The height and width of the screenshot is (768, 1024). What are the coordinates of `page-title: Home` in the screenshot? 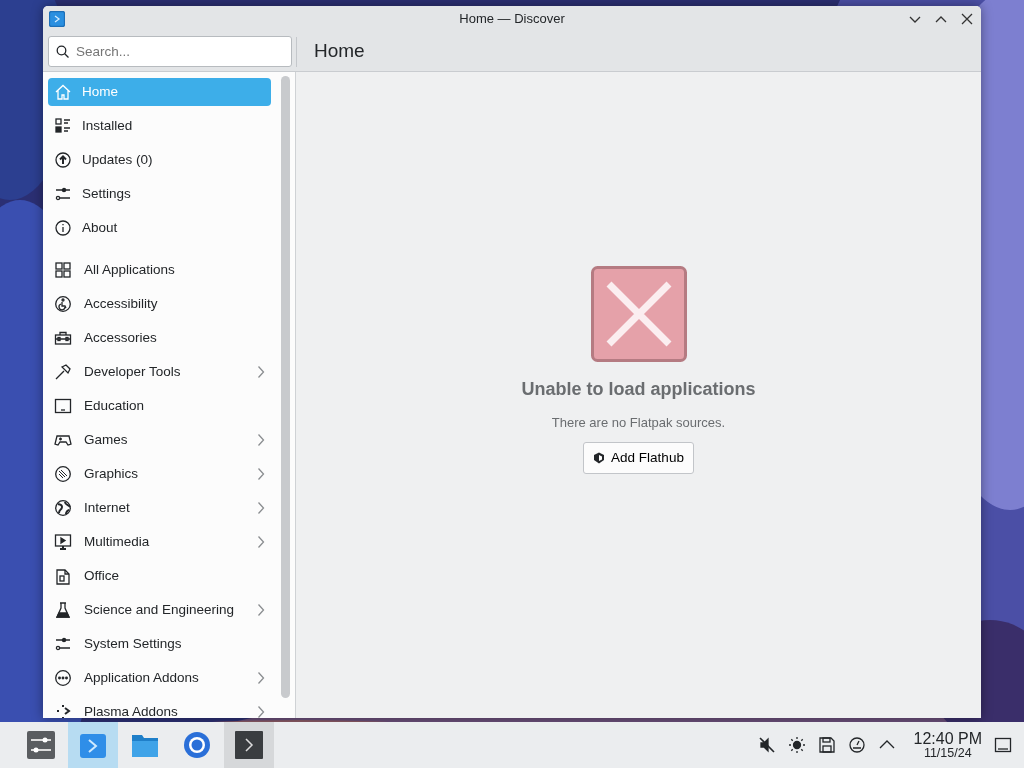 It's located at (339, 51).